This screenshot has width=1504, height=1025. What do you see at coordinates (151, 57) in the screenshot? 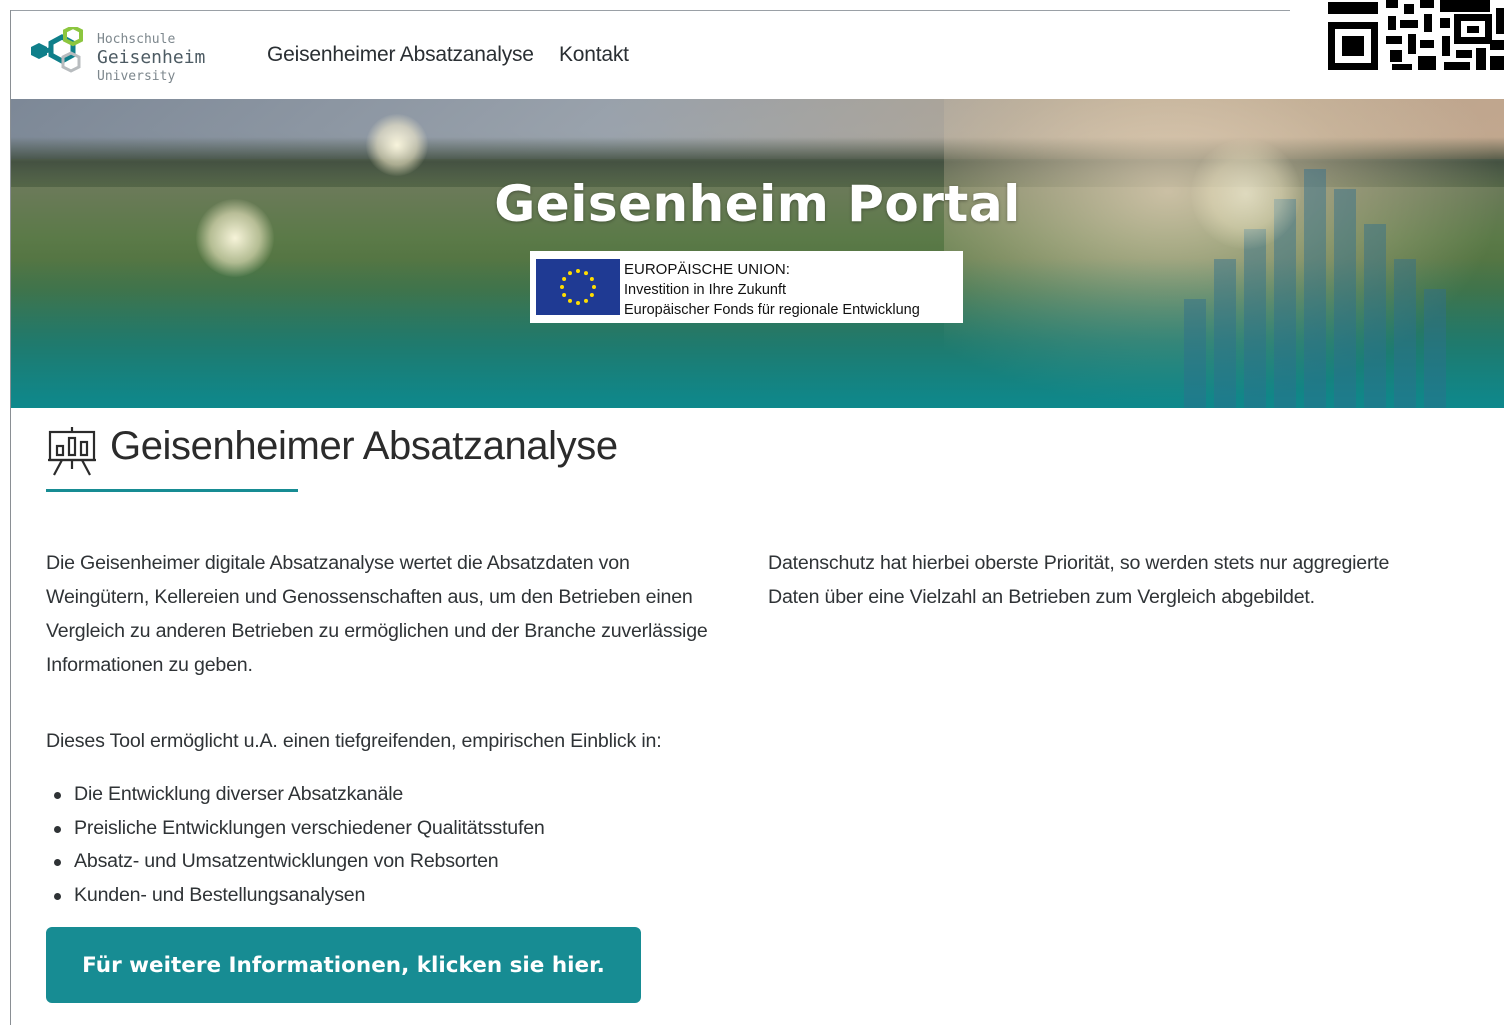
I see `logo-line2: Geisenheim` at bounding box center [151, 57].